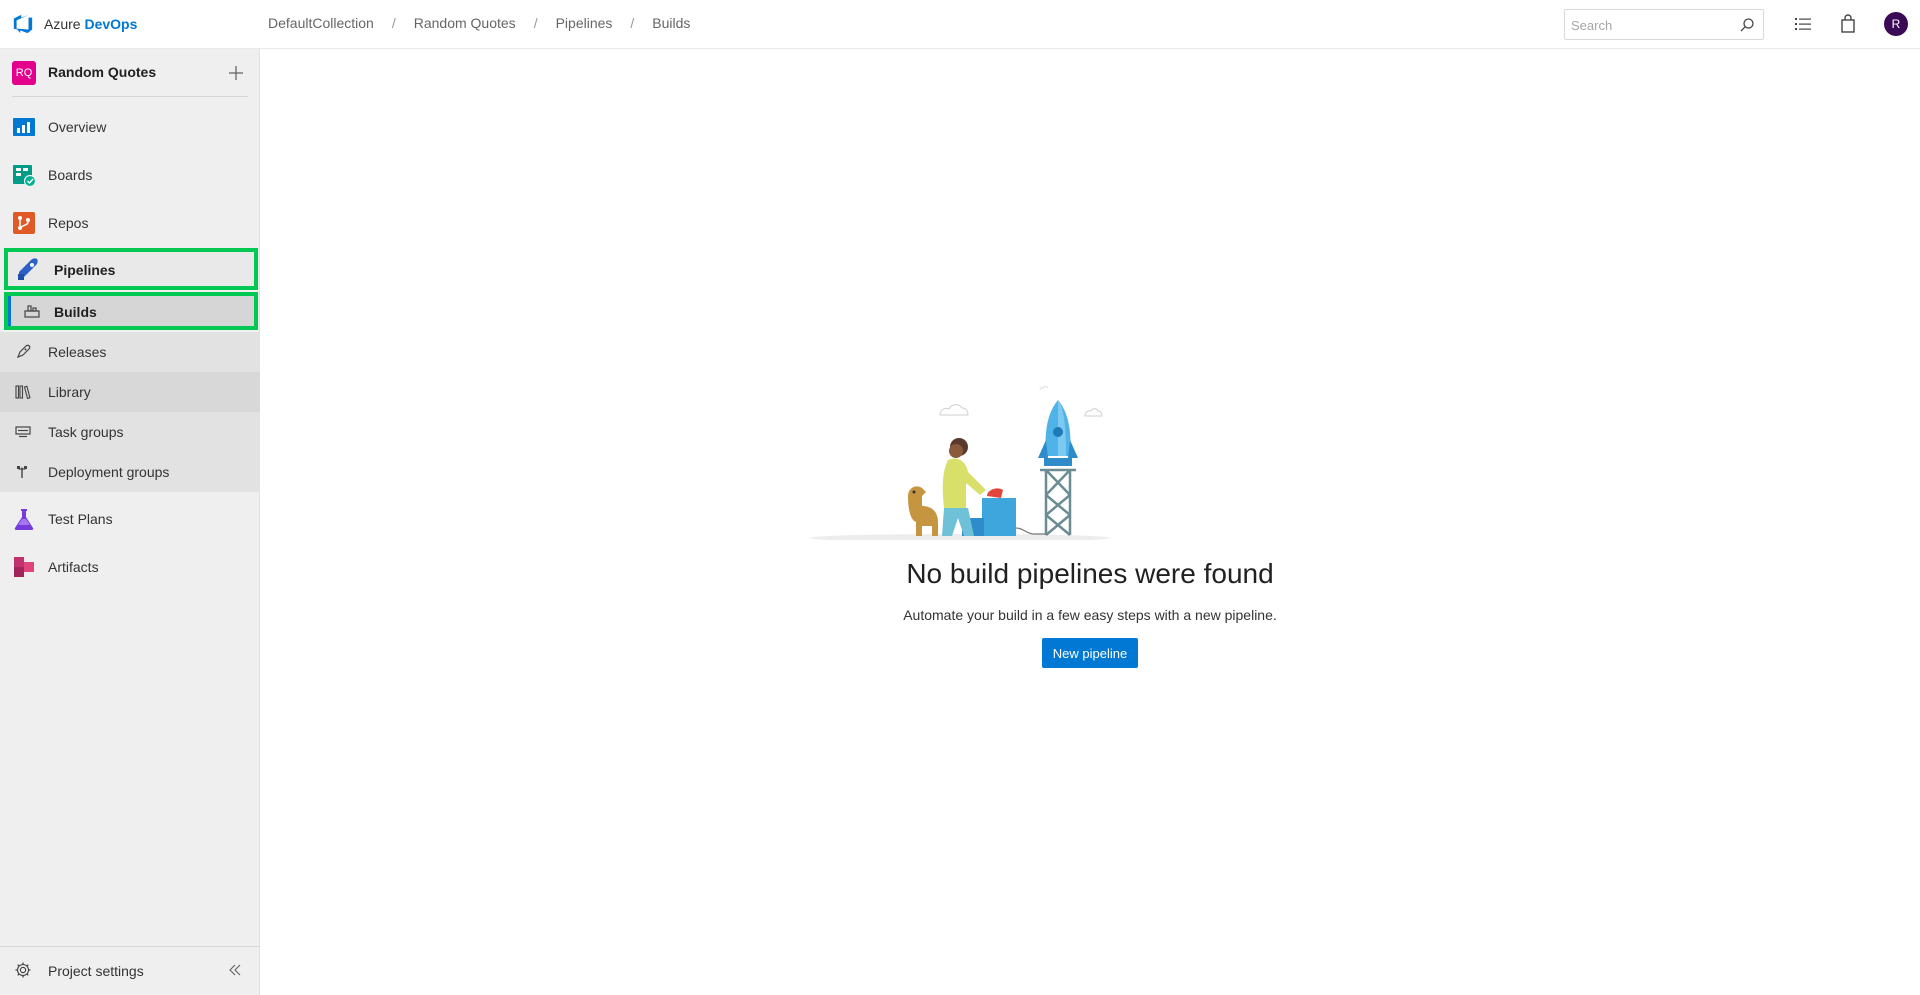 This screenshot has width=1920, height=995. What do you see at coordinates (24, 519) in the screenshot?
I see `test-plans-icon` at bounding box center [24, 519].